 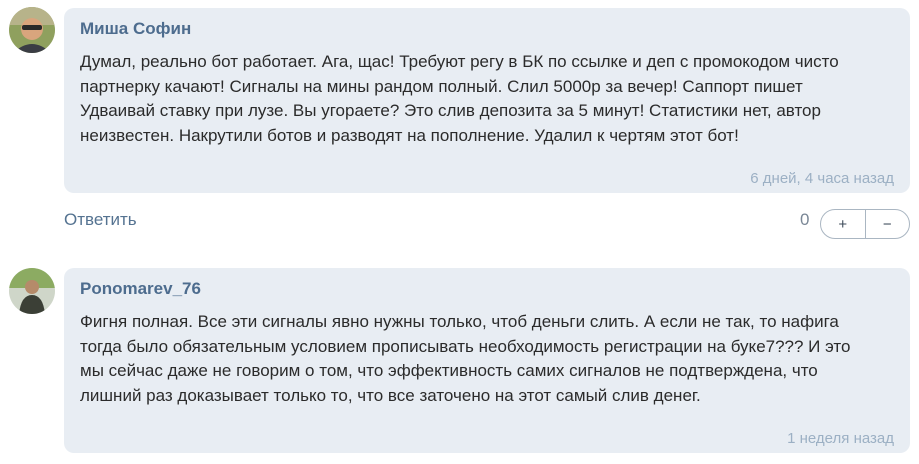 What do you see at coordinates (487, 289) in the screenshot?
I see `comment-author: Ponomarev_76` at bounding box center [487, 289].